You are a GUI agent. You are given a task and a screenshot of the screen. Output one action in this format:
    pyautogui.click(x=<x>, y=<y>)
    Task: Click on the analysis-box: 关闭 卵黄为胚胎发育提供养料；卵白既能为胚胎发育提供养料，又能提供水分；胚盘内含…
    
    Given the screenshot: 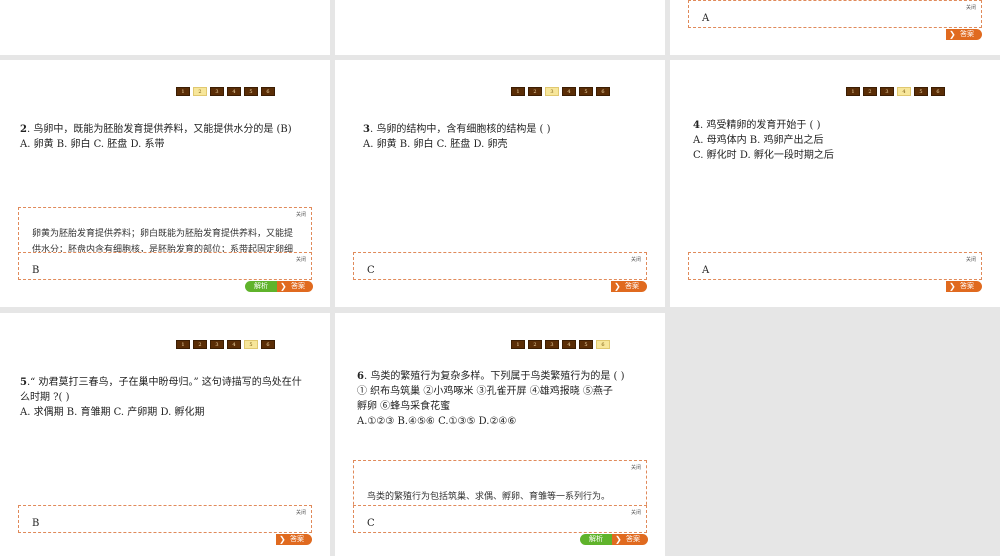 What is the action you would take?
    pyautogui.click(x=165, y=231)
    